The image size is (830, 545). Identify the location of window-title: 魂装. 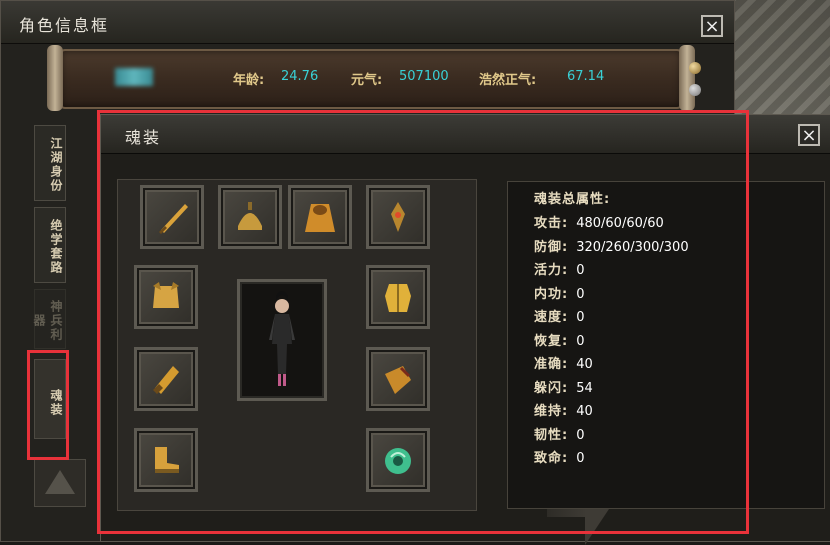
(143, 137).